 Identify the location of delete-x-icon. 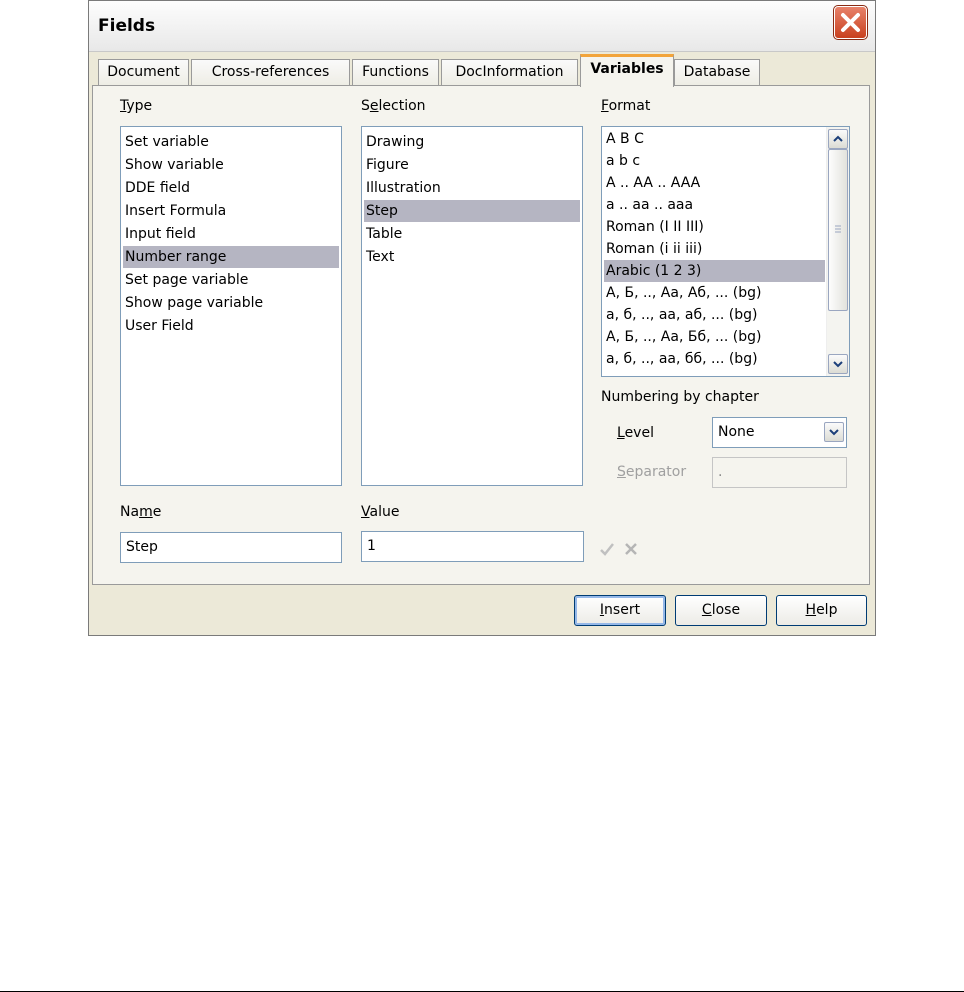
(631, 549).